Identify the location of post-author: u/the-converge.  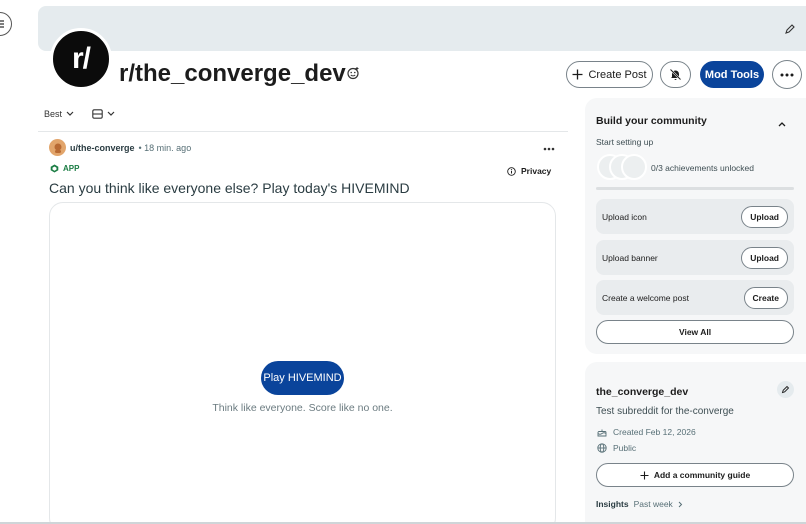
(102, 148).